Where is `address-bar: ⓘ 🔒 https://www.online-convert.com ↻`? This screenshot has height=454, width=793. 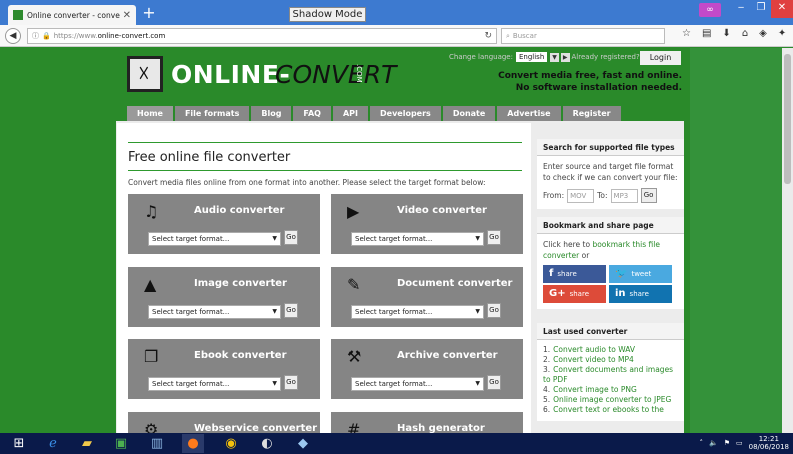
address-bar: ⓘ 🔒 https://www.online-convert.com ↻ is located at coordinates (262, 36).